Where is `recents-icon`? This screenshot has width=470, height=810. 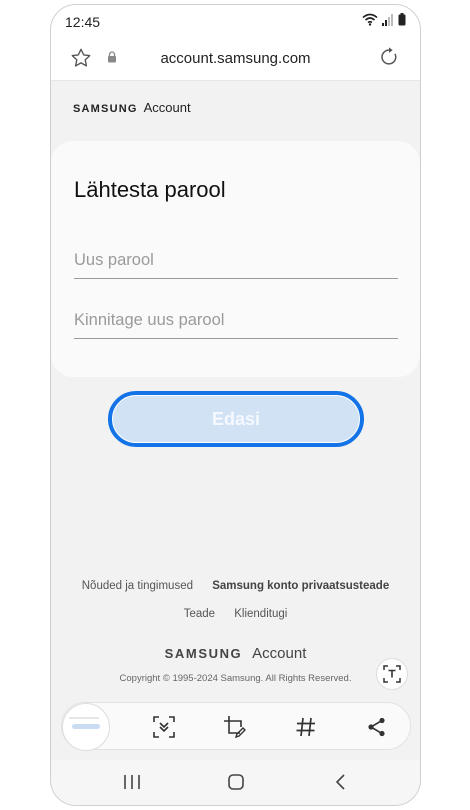 recents-icon is located at coordinates (132, 782).